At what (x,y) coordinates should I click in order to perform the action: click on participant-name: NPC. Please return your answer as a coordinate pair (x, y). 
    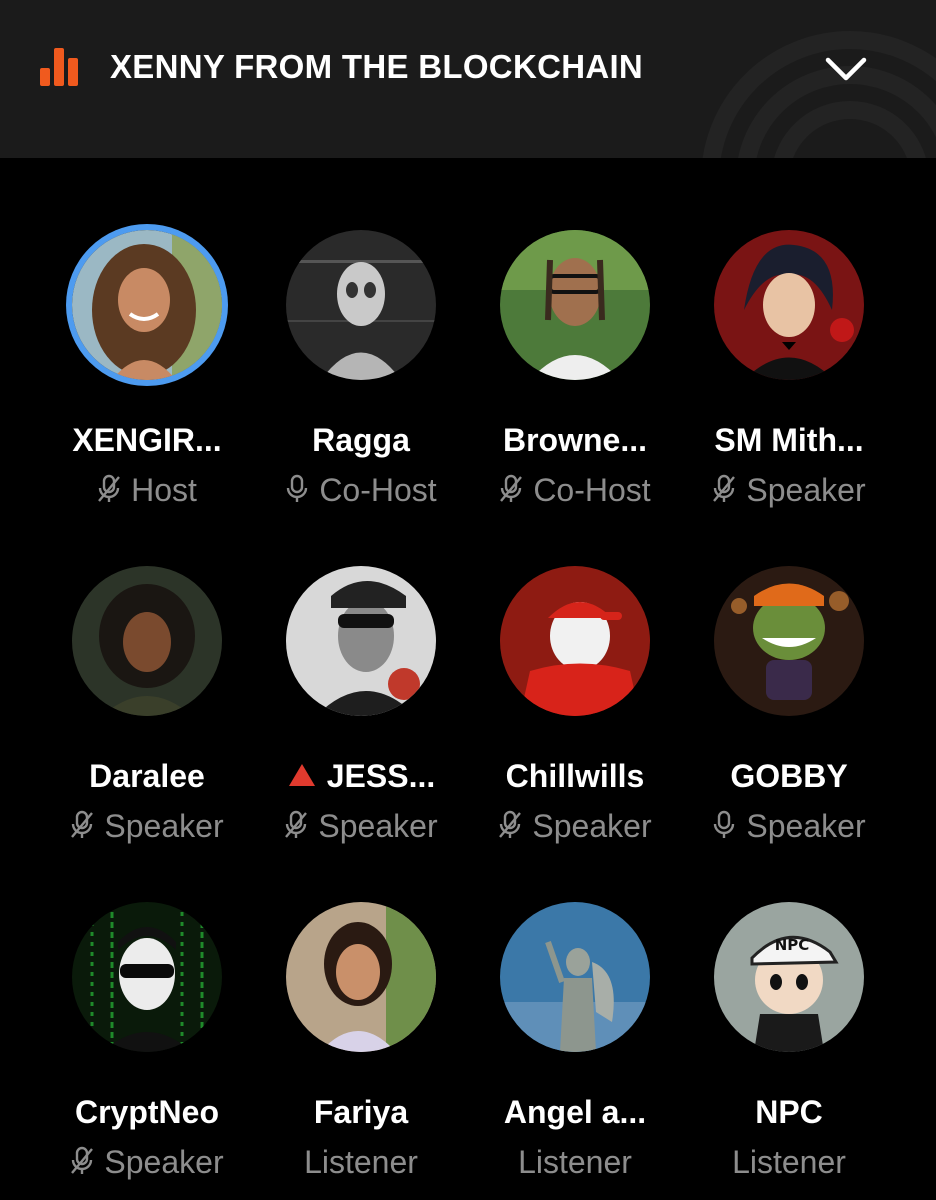
    Looking at the image, I should click on (789, 1112).